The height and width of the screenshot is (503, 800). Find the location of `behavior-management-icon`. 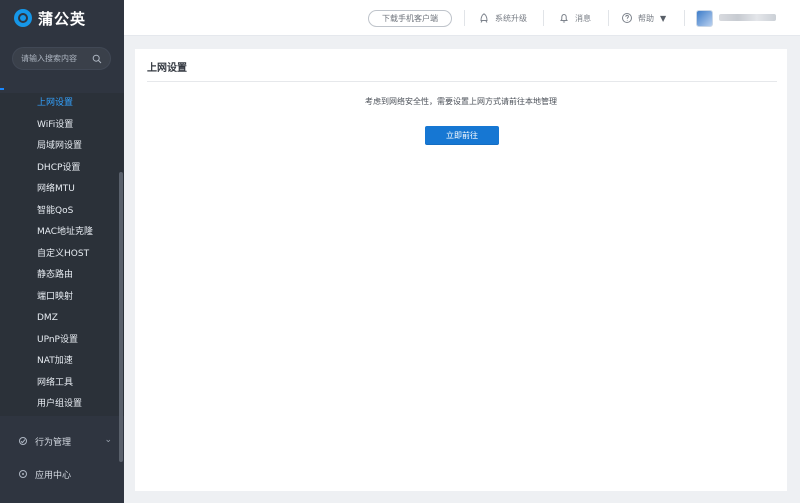

behavior-management-icon is located at coordinates (23, 441).